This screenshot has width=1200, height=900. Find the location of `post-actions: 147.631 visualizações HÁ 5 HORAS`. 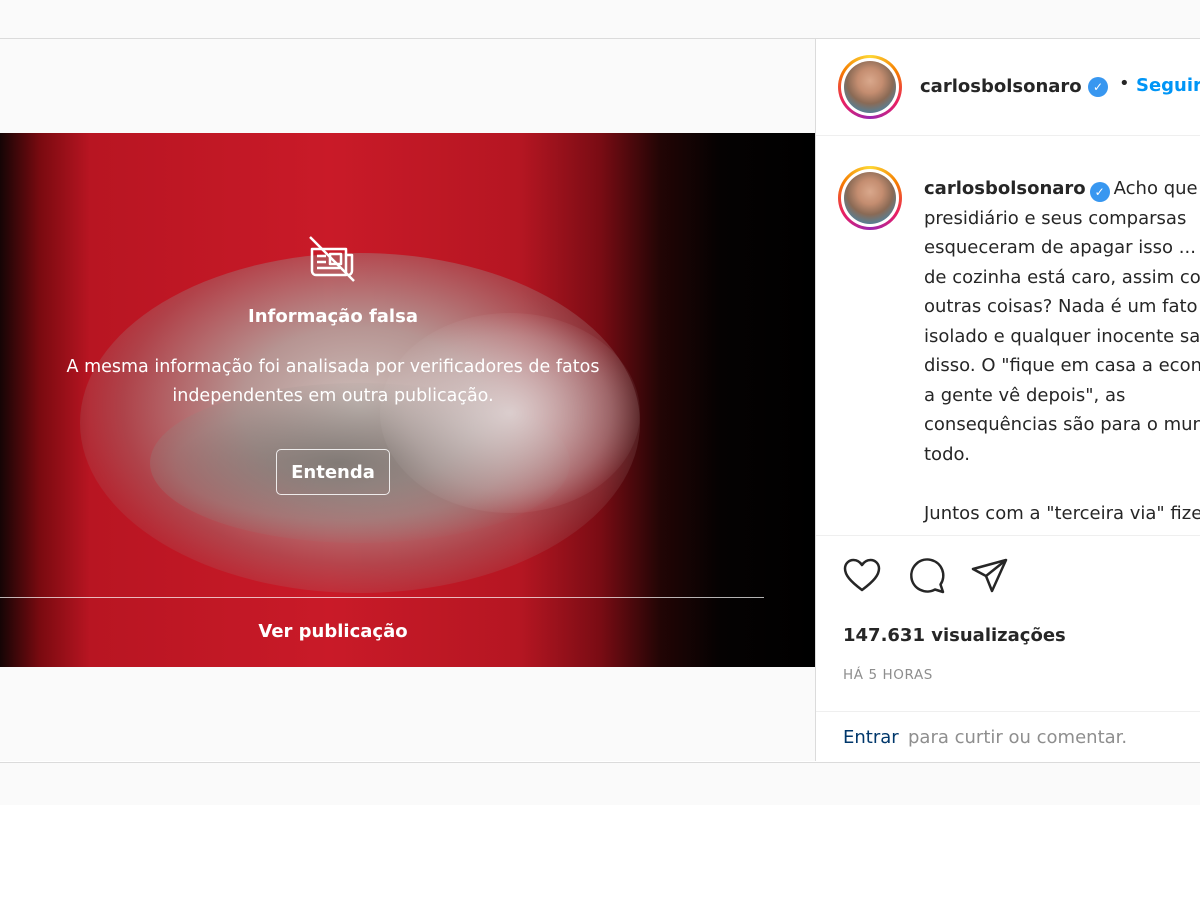

post-actions: 147.631 visualizações HÁ 5 HORAS is located at coordinates (1008, 623).